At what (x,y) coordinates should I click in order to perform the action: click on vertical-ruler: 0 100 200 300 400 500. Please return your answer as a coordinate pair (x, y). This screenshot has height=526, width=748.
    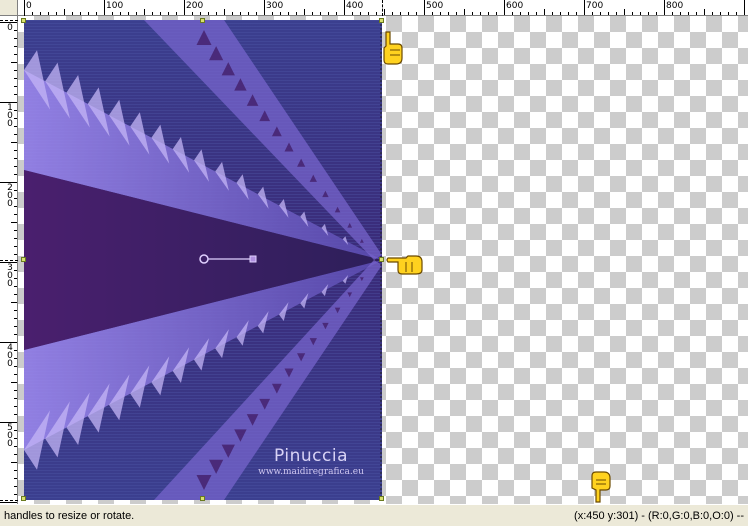
    Looking at the image, I should click on (9, 260).